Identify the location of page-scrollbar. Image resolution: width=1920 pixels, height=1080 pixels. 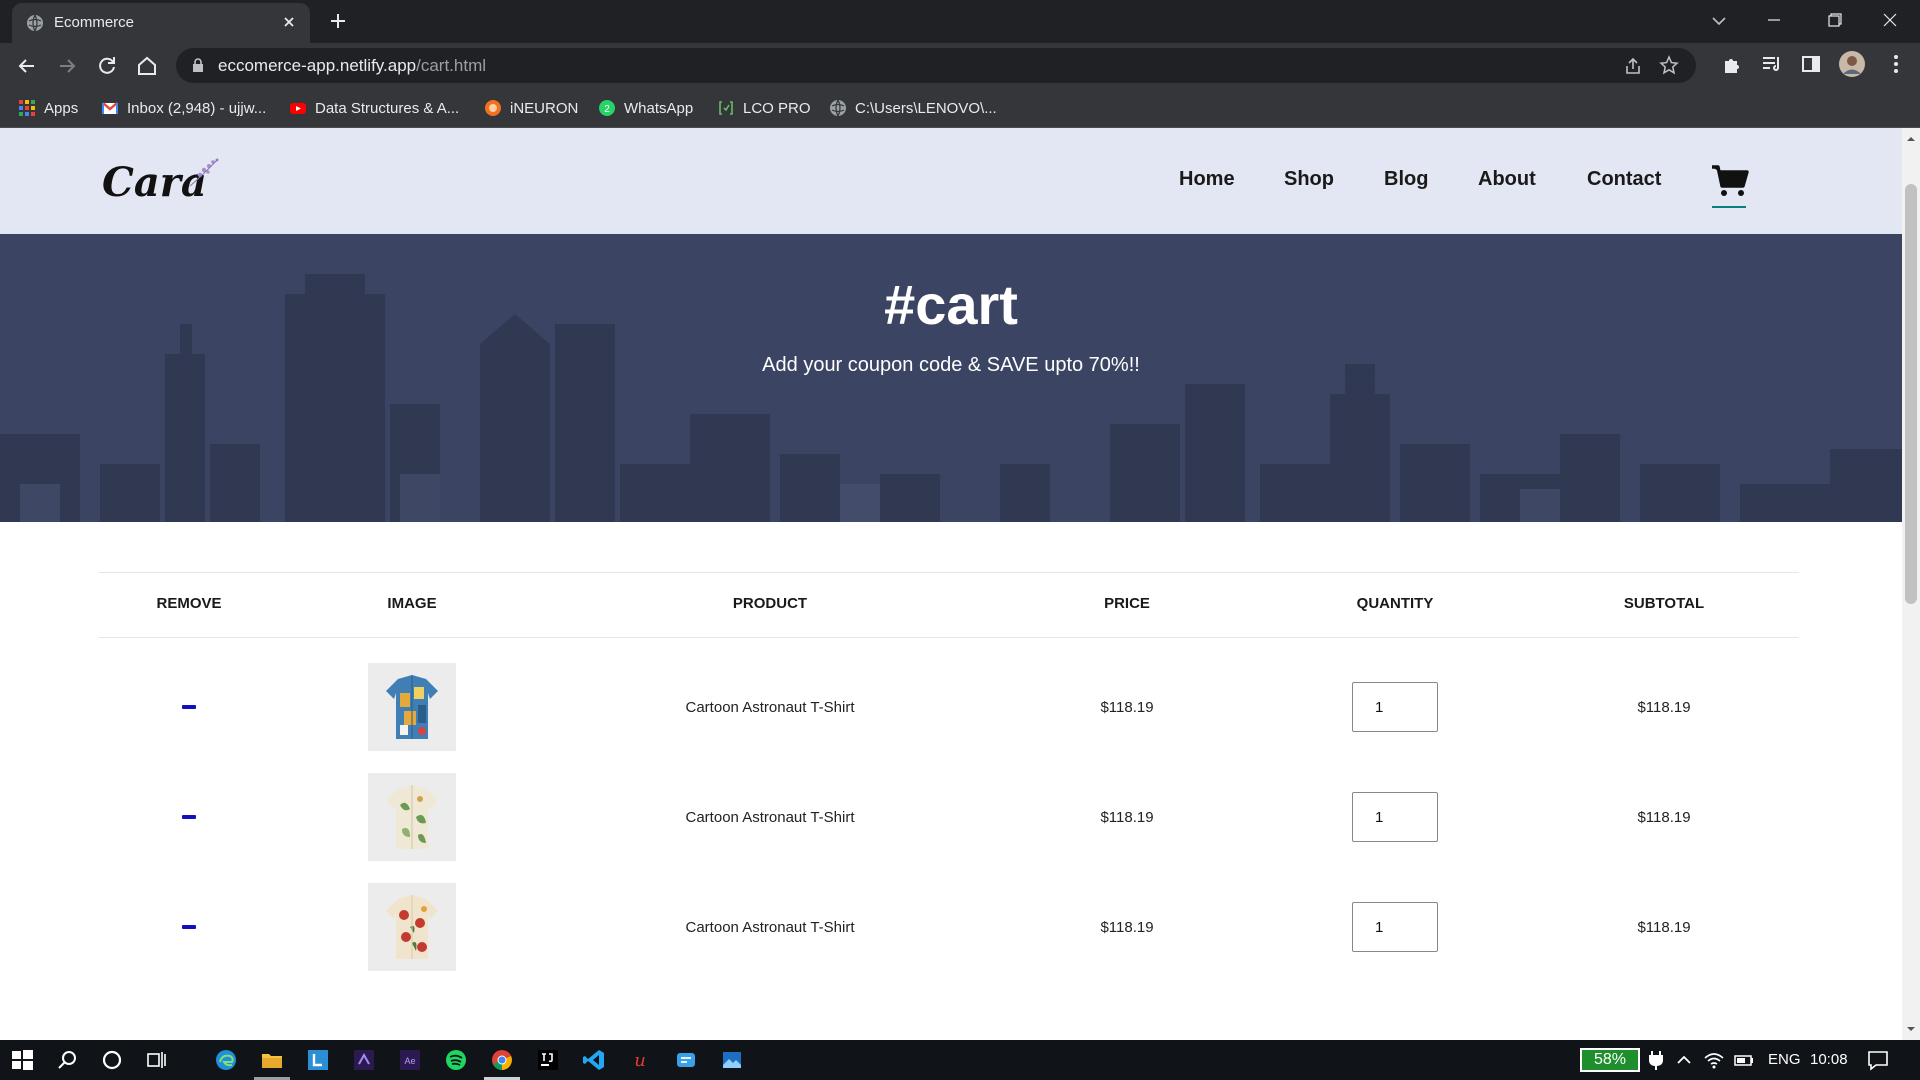
(1911, 584).